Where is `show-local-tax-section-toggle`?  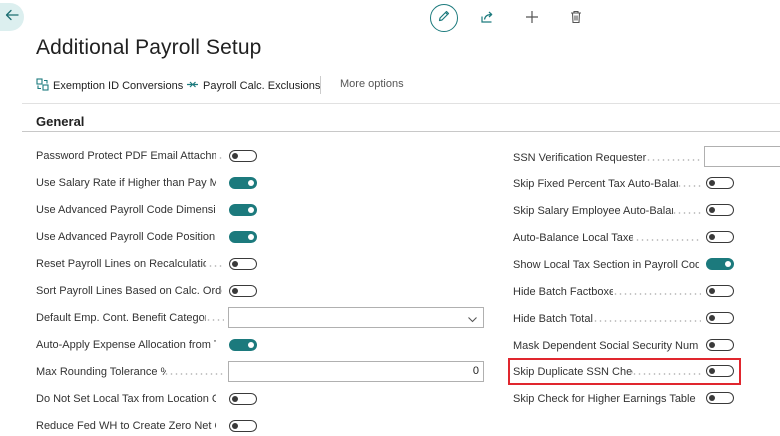
show-local-tax-section-toggle is located at coordinates (720, 264).